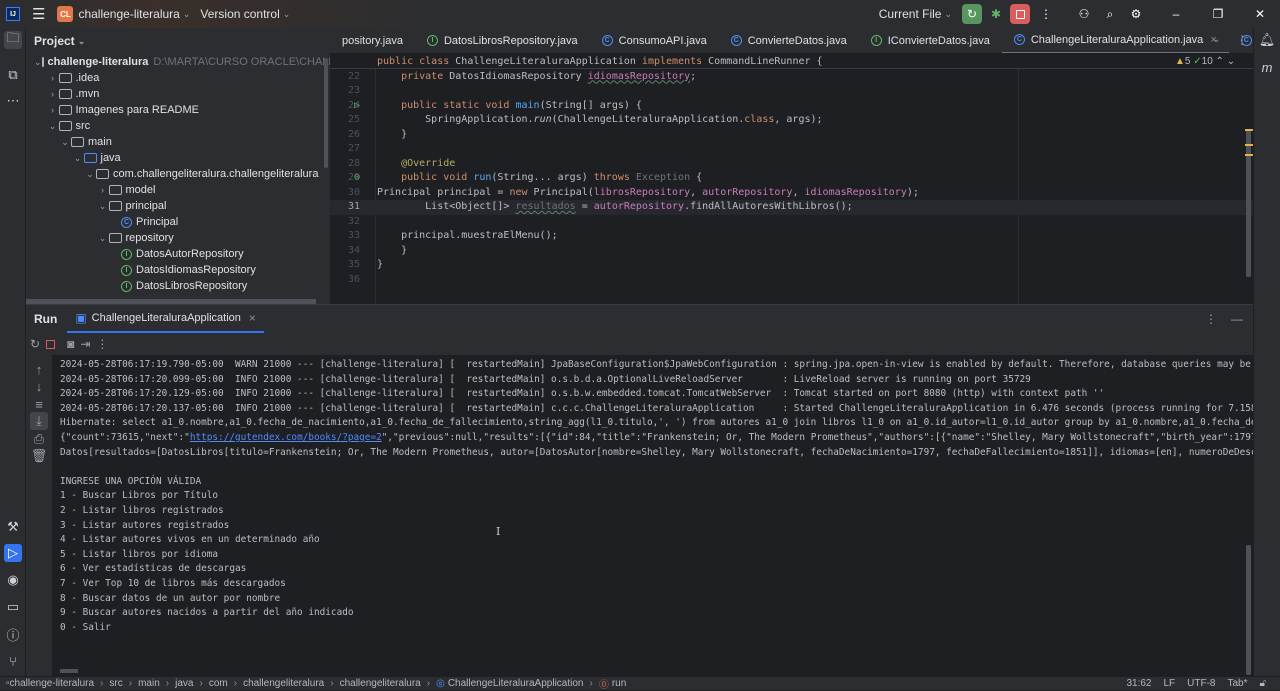  What do you see at coordinates (13, 39) in the screenshot?
I see `project-folder-icon: 🗀` at bounding box center [13, 39].